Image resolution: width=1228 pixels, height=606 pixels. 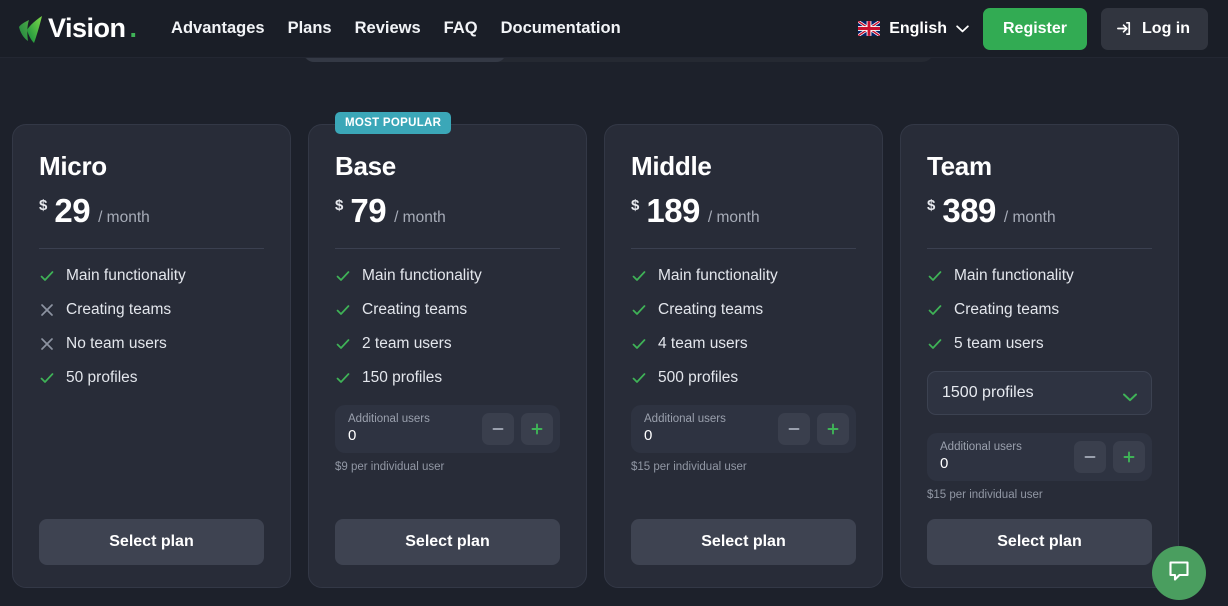 I want to click on chat-widget-button, so click(x=1179, y=573).